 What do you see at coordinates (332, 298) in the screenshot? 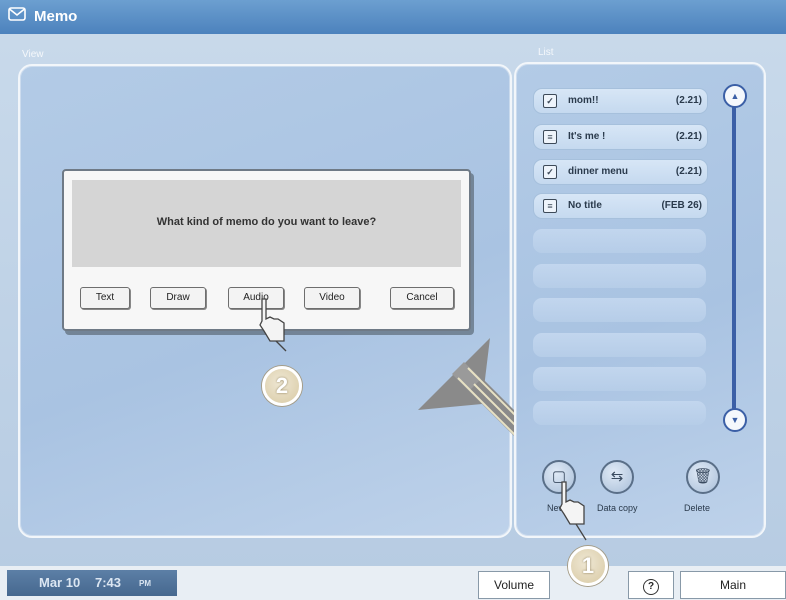
I see `video-button: Video` at bounding box center [332, 298].